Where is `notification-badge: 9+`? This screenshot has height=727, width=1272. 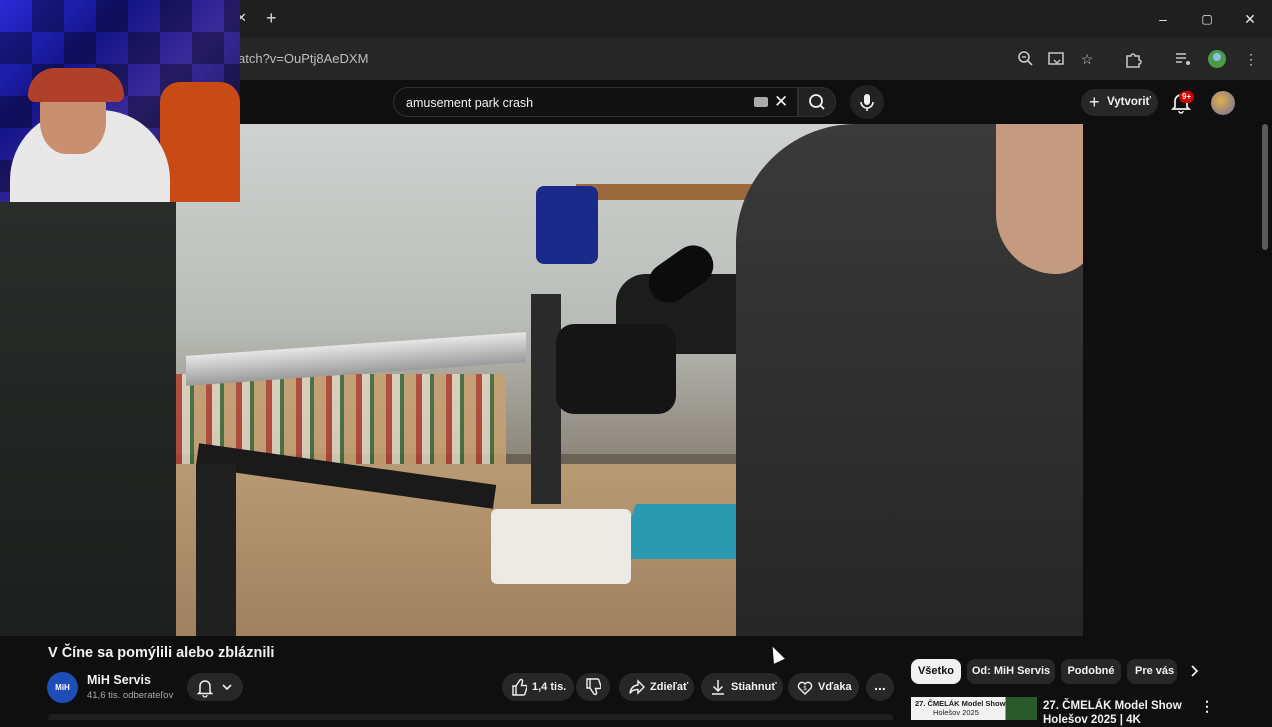
notification-badge: 9+ is located at coordinates (1187, 97).